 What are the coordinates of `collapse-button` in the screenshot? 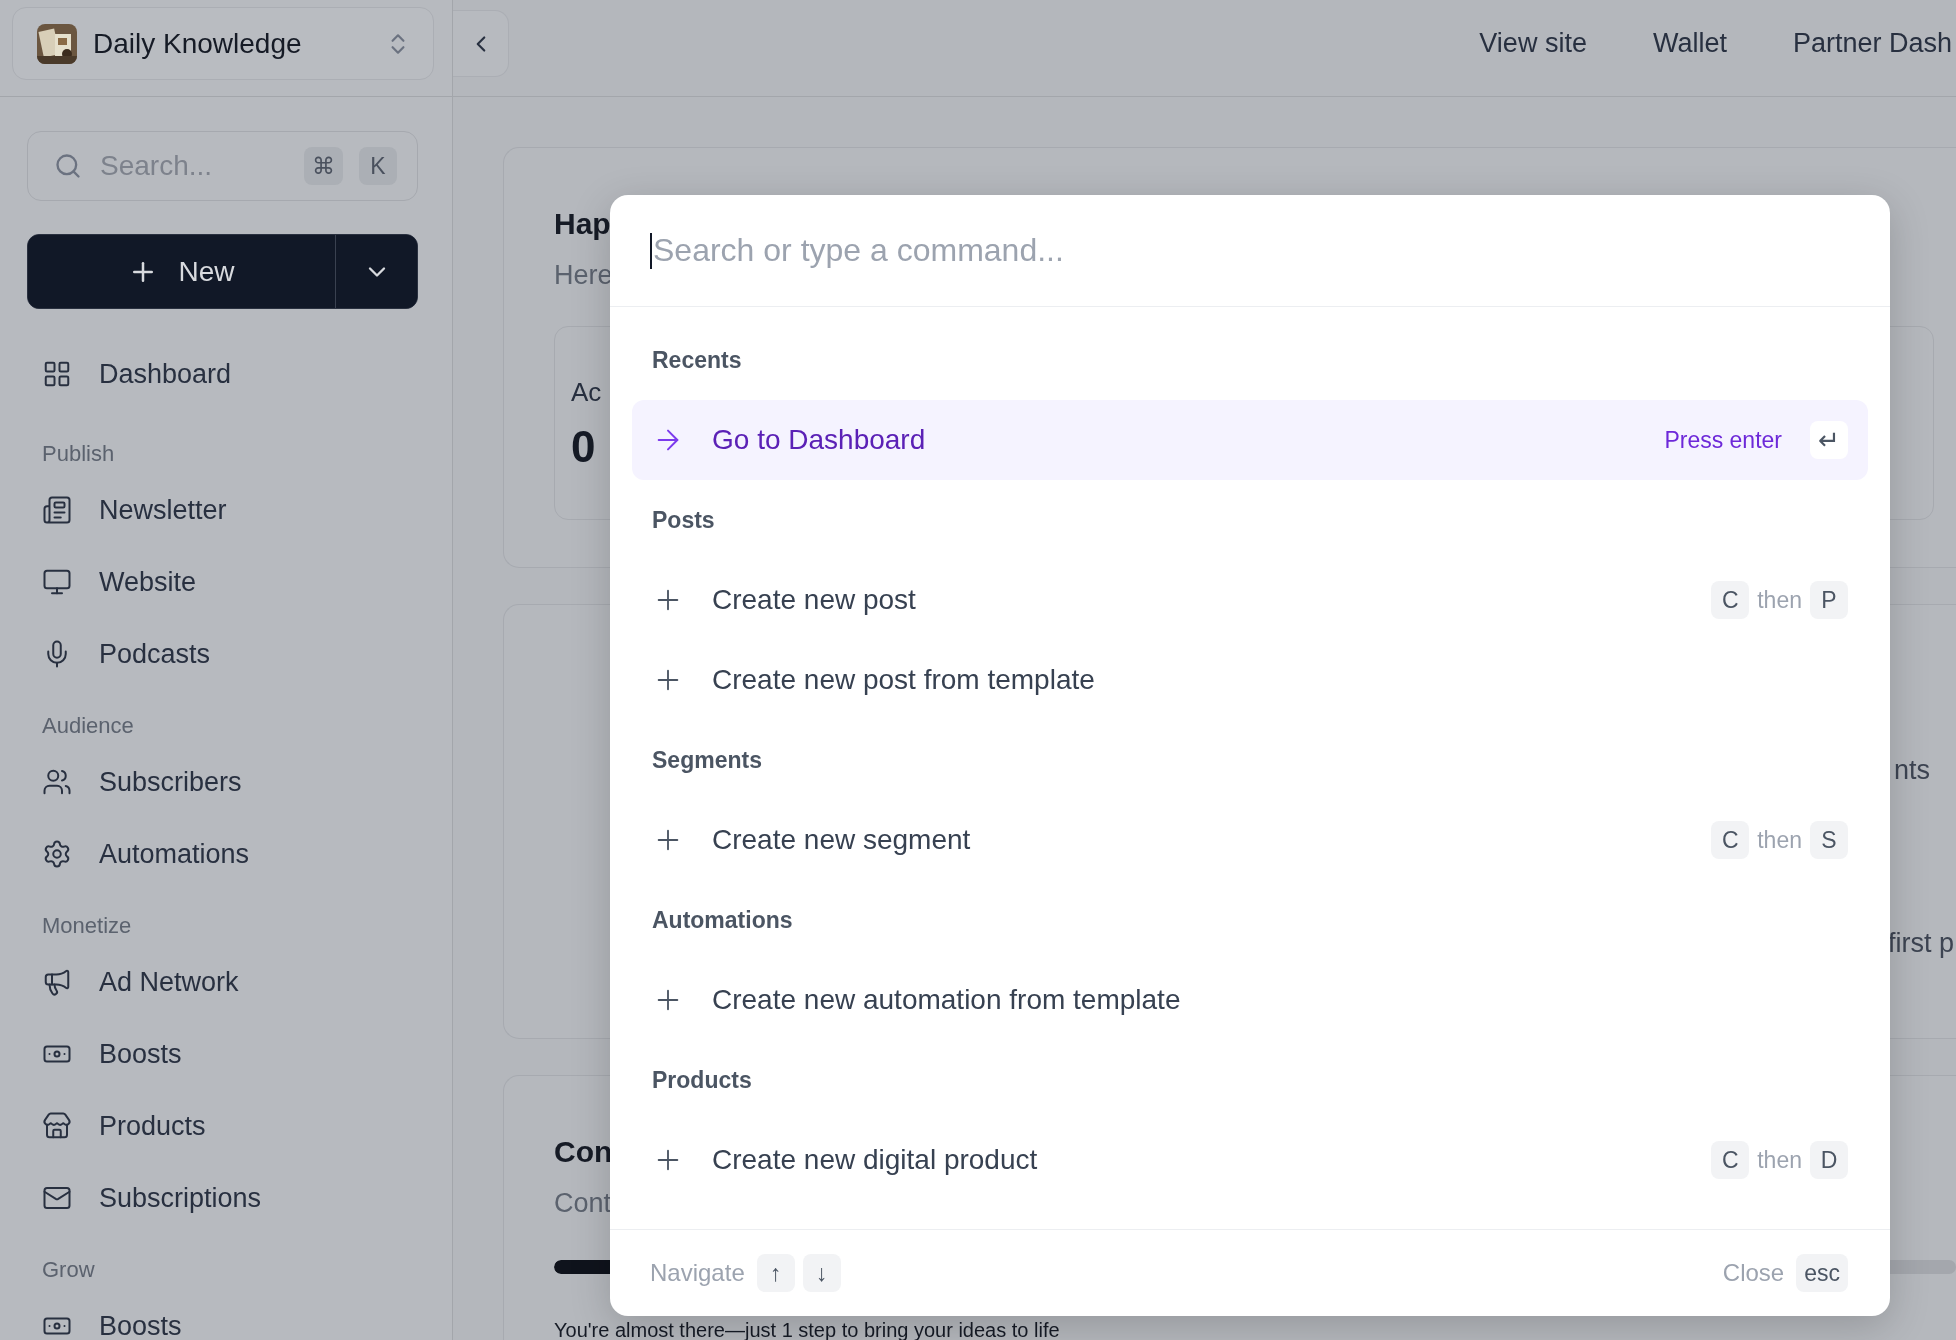 It's located at (481, 43).